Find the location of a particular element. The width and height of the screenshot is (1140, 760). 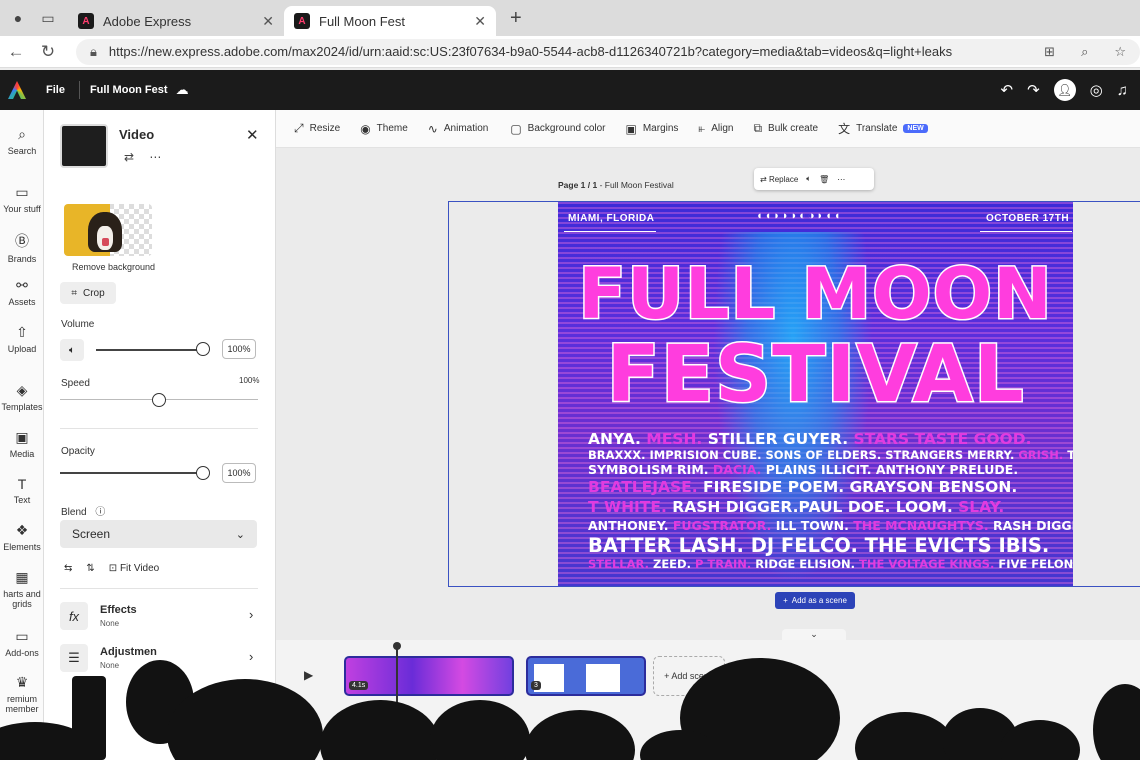

replace-button: ⇄ Replace is located at coordinates (779, 179).